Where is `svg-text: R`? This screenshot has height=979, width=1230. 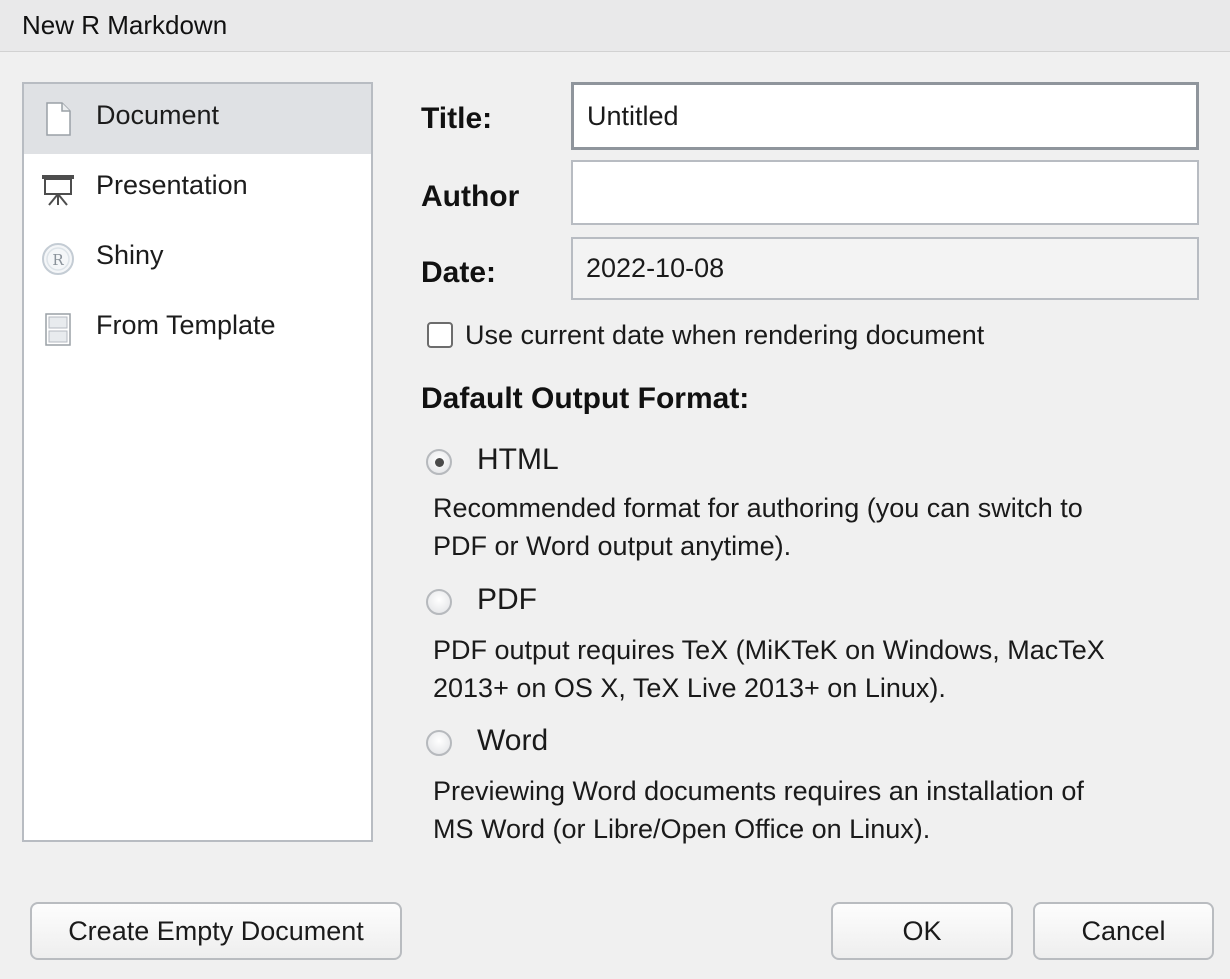 svg-text: R is located at coordinates (58, 260).